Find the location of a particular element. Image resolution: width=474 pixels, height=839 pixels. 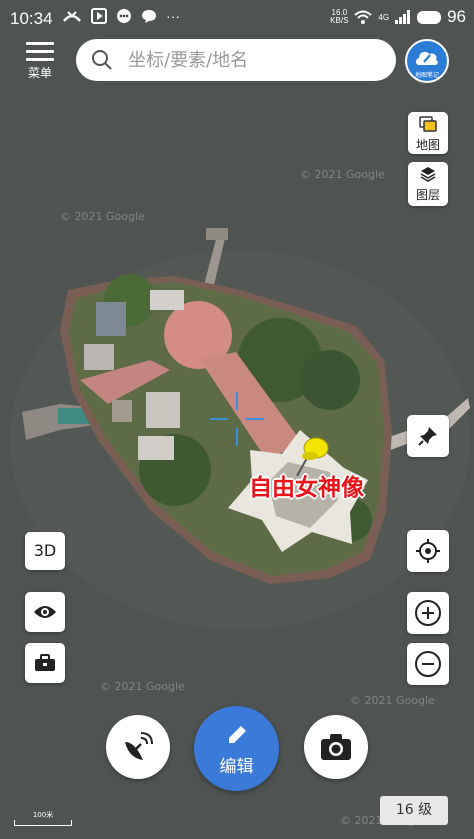

eye-icon is located at coordinates (45, 612).